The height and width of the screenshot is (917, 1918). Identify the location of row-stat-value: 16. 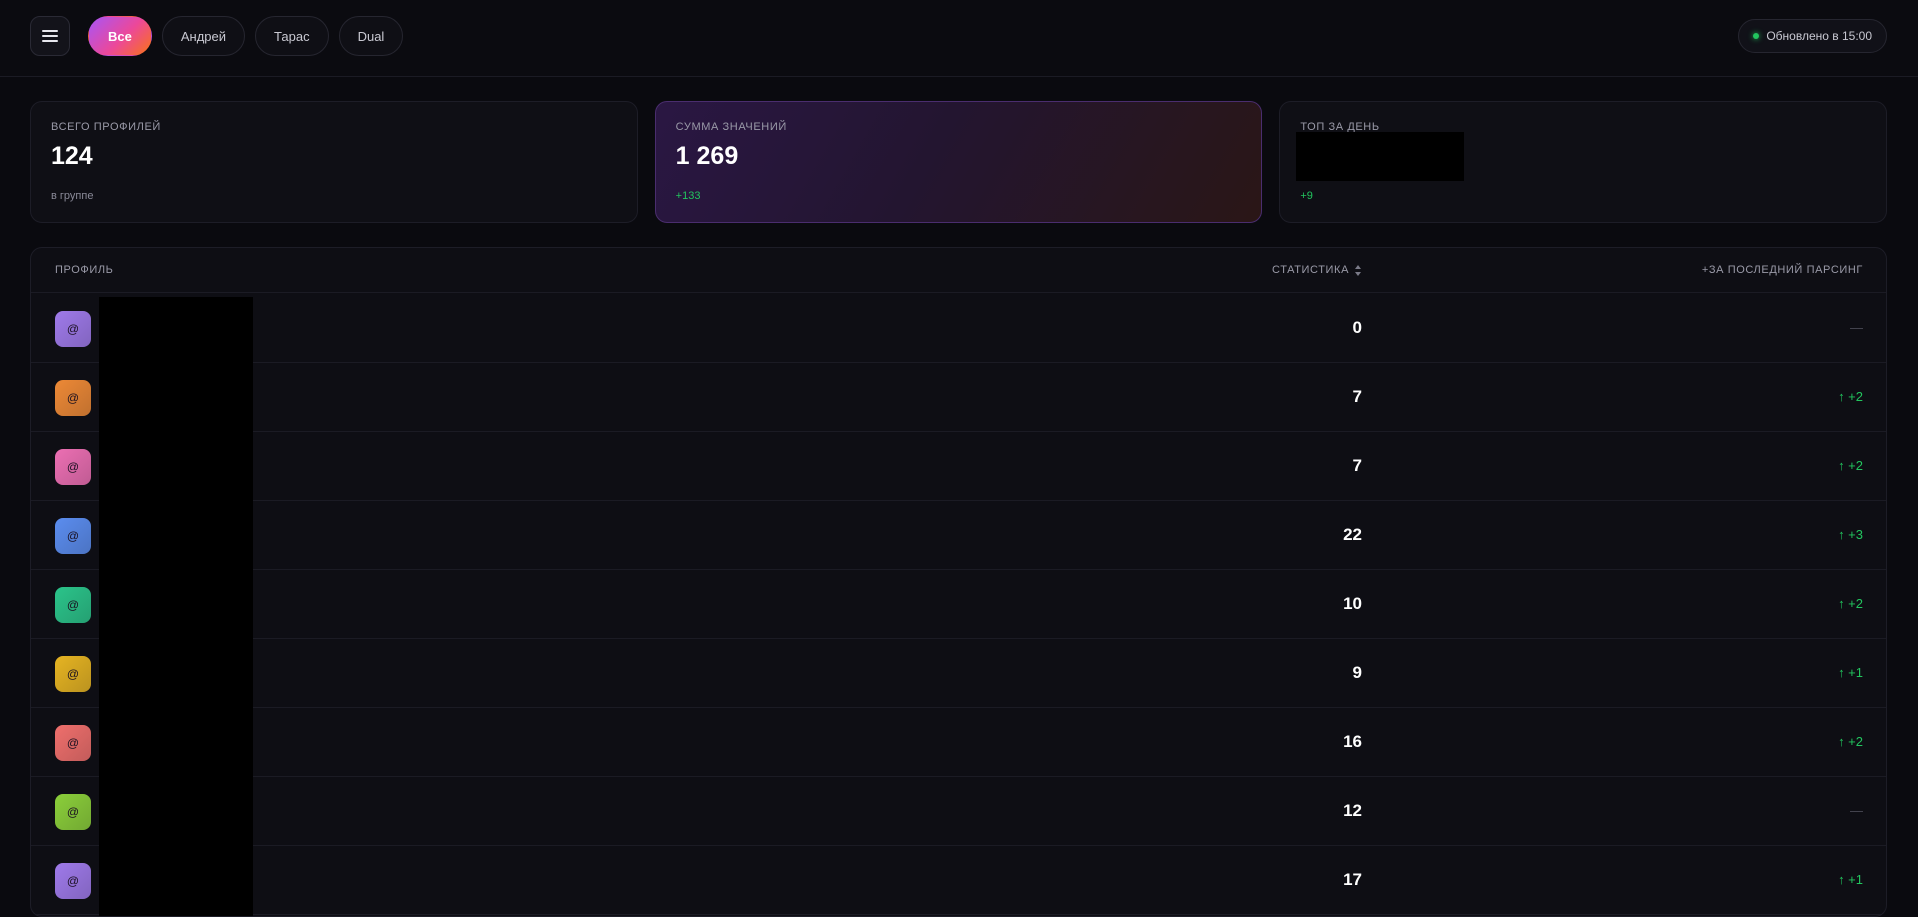
(1352, 741).